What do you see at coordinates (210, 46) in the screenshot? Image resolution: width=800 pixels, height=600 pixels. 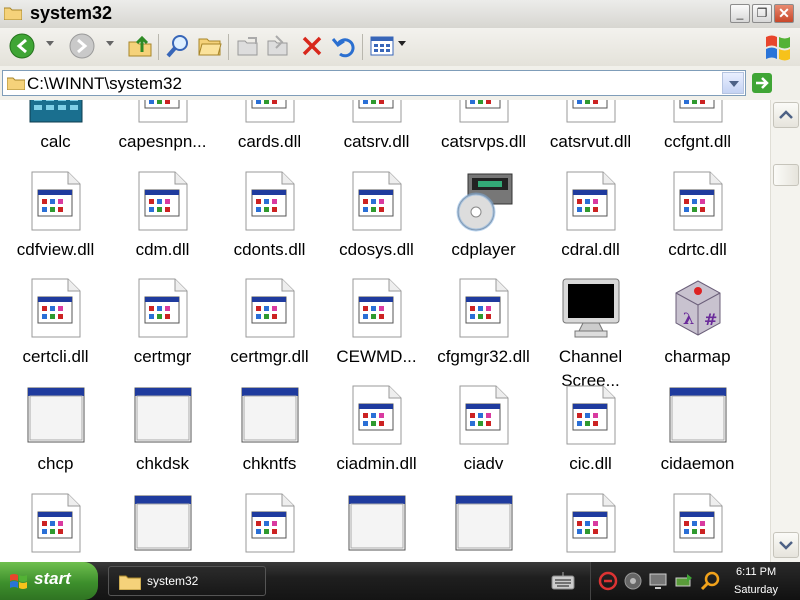 I see `folders-icon` at bounding box center [210, 46].